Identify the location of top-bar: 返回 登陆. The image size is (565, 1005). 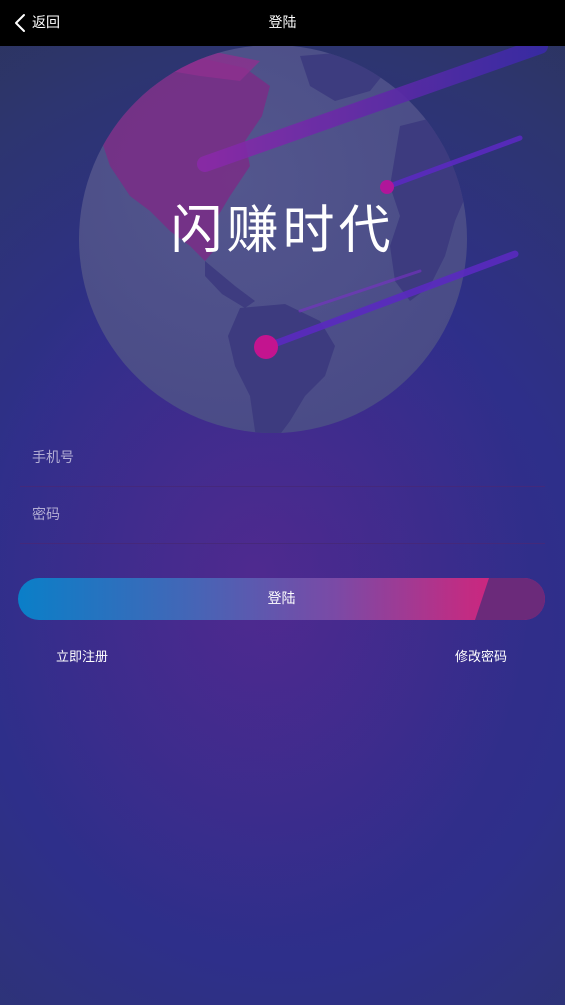
(282, 23).